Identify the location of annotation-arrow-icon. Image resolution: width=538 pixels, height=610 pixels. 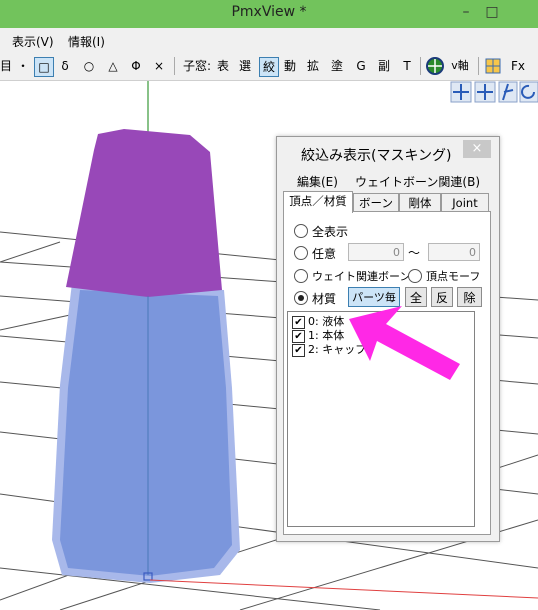
(404, 343).